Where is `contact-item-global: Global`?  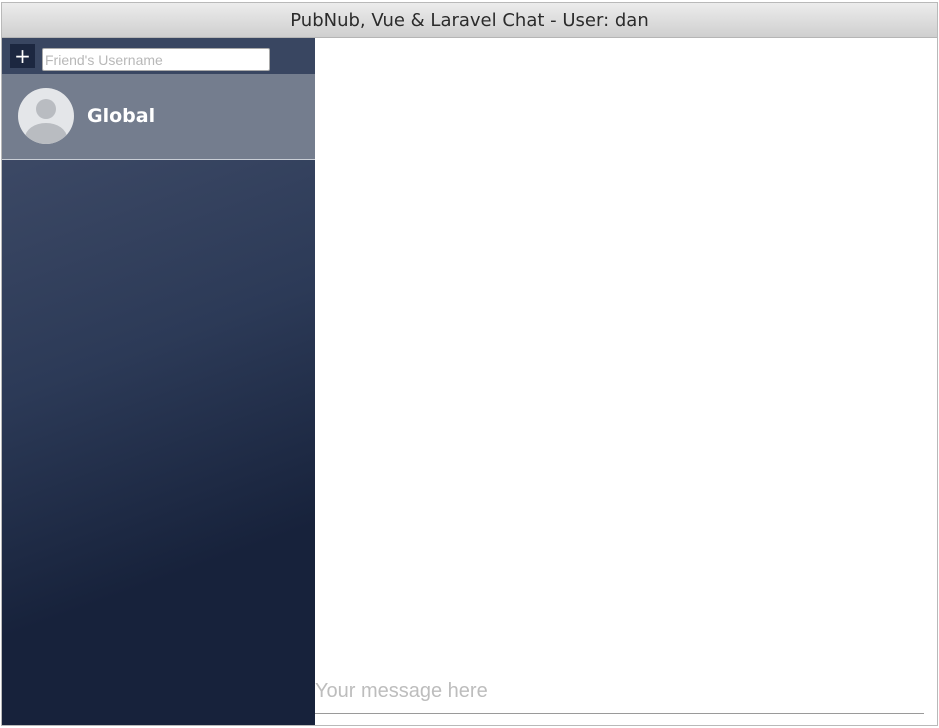 contact-item-global: Global is located at coordinates (158, 117).